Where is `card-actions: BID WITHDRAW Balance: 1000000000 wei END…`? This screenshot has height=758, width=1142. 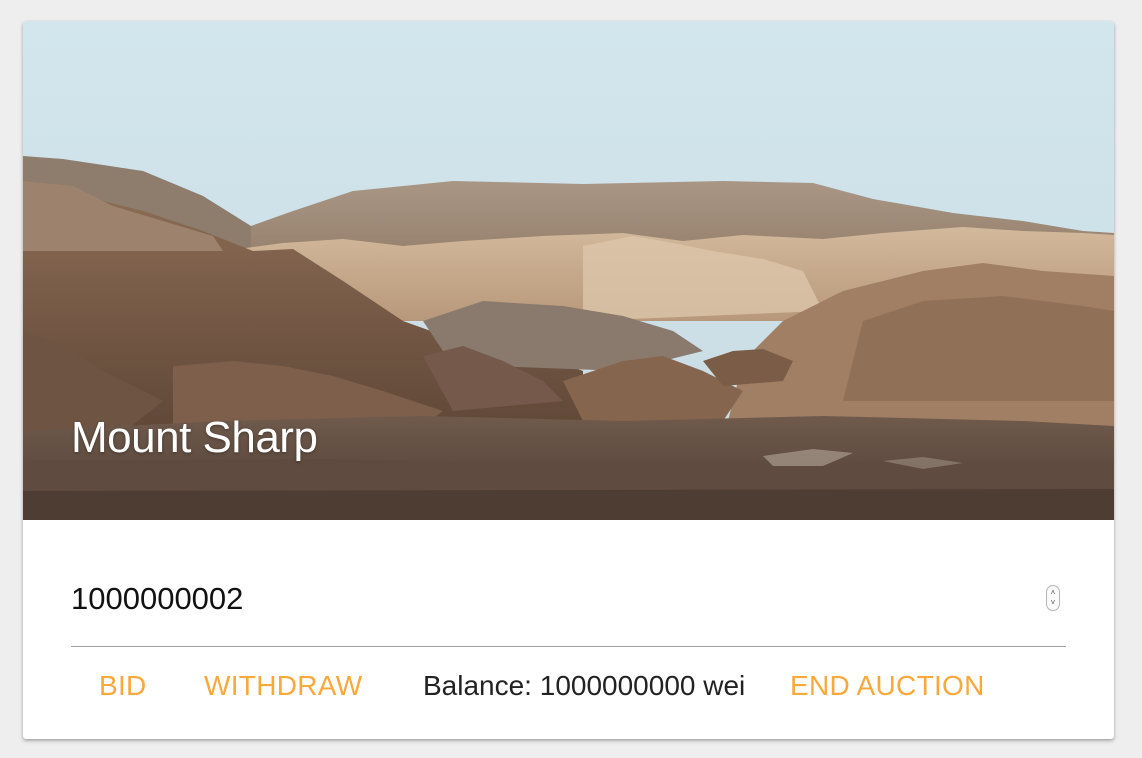 card-actions: BID WITHDRAW Balance: 1000000000 wei END… is located at coordinates (568, 686).